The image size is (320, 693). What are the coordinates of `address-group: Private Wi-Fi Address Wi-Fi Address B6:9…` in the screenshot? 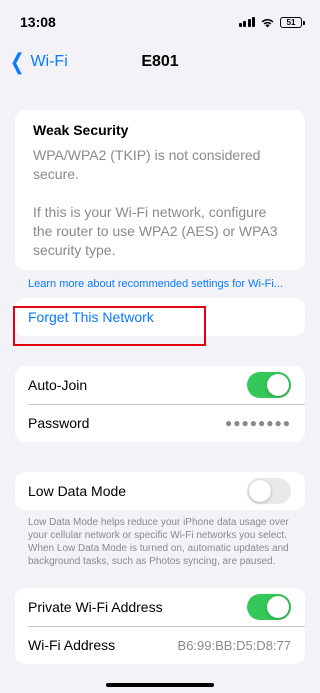 It's located at (160, 626).